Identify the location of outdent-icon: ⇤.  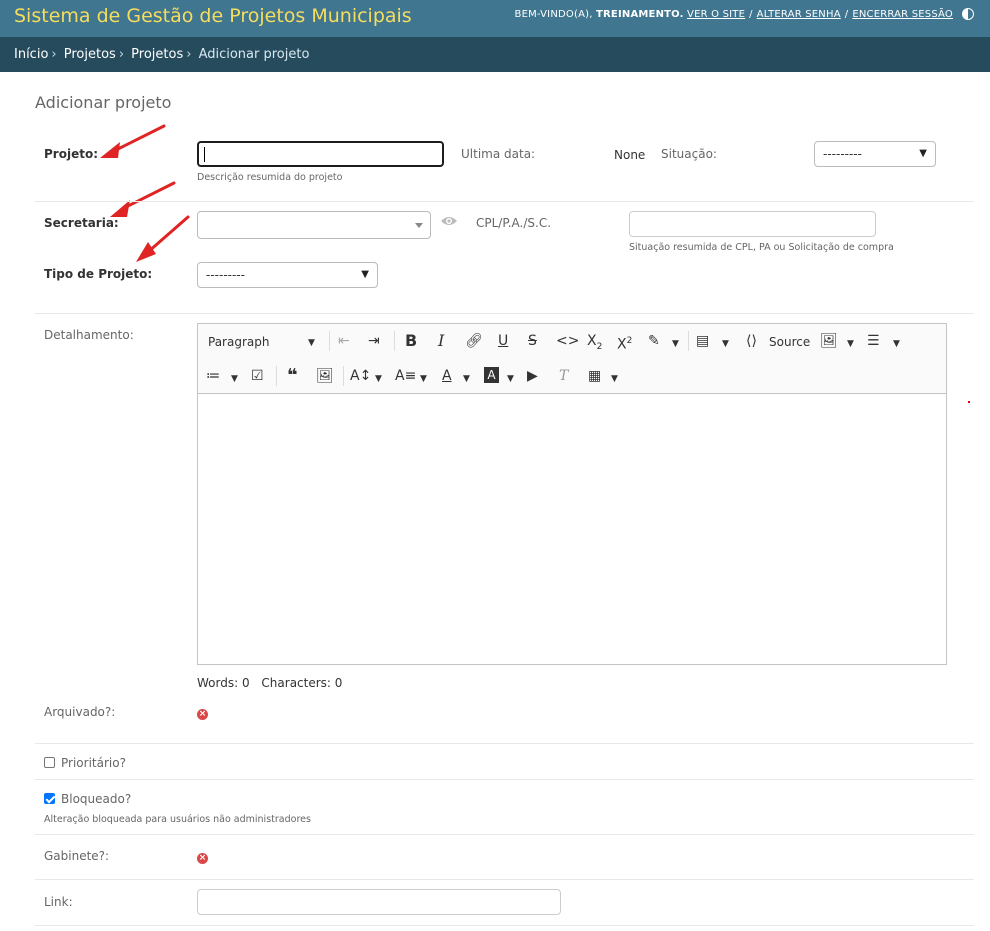
(344, 341).